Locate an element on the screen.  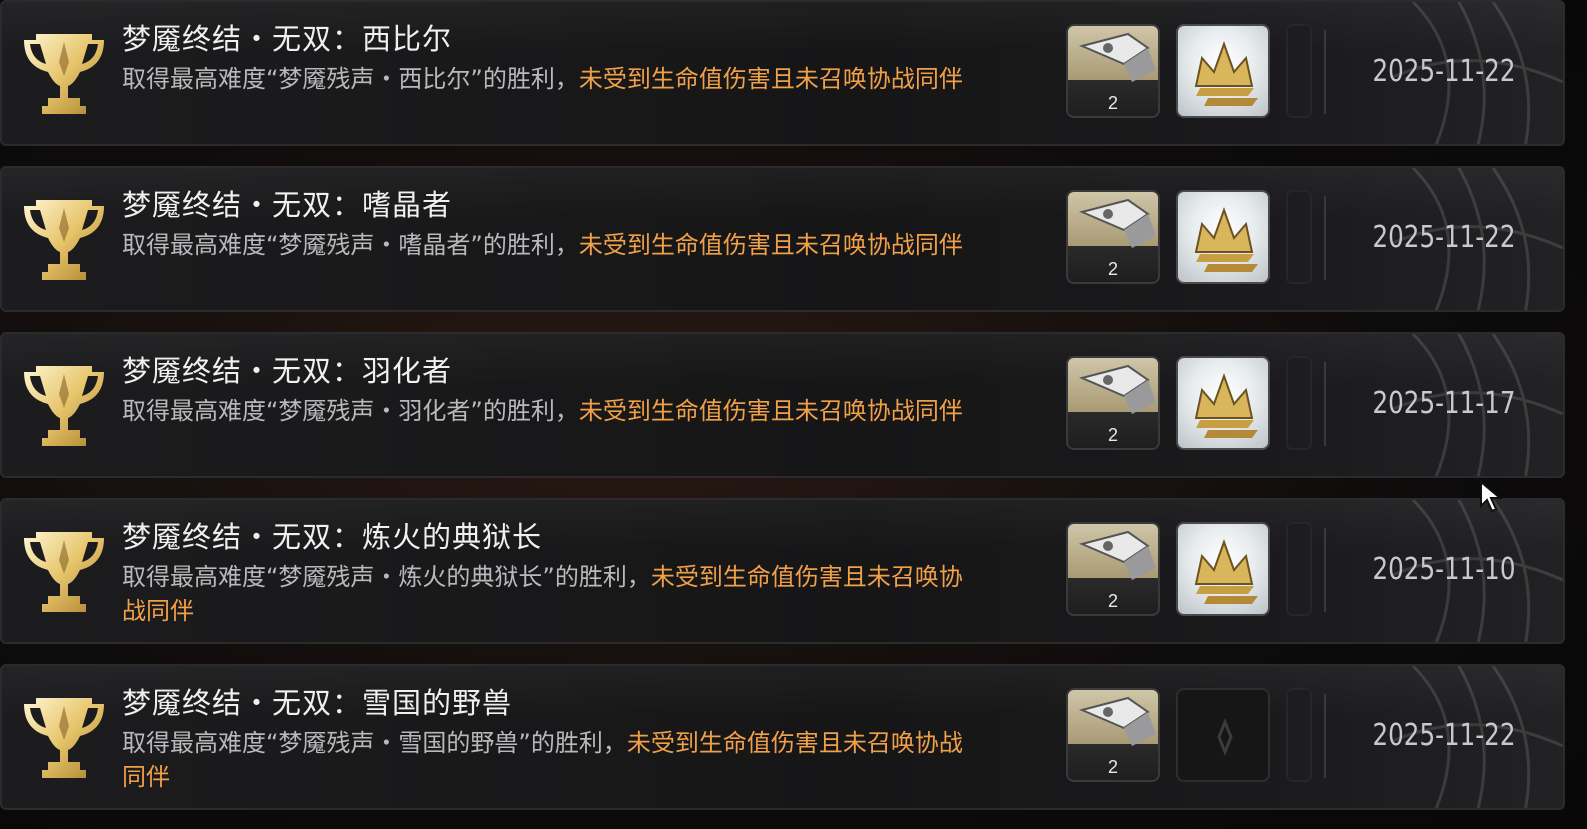
achievement-title: 梦魇终结・无双：嗜晶者 is located at coordinates (287, 205).